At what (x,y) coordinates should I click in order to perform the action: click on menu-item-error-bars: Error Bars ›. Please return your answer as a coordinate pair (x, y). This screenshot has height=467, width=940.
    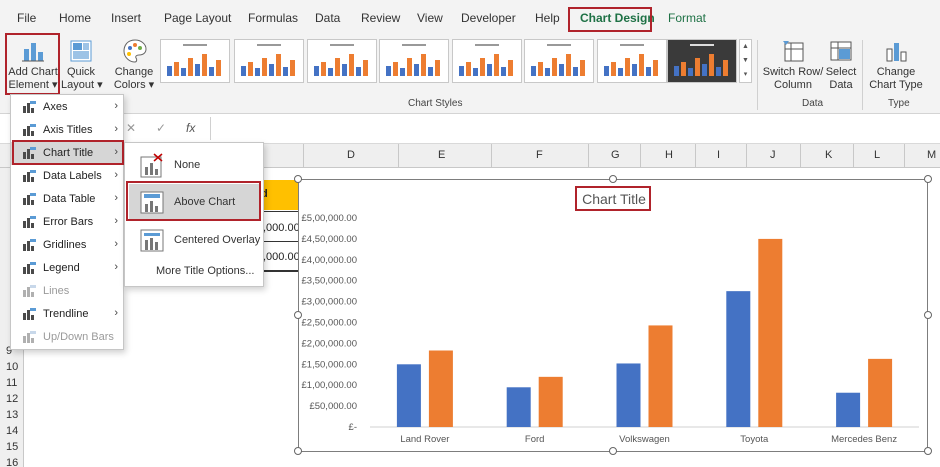
    Looking at the image, I should click on (67, 222).